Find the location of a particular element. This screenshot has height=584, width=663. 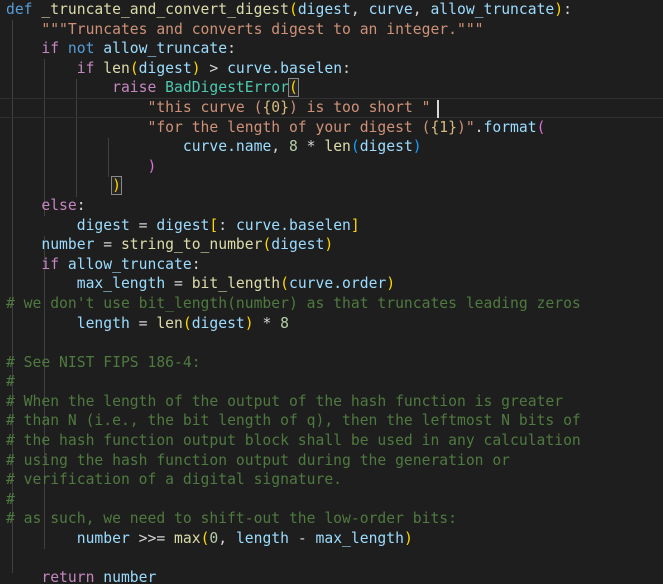

token-attribute: curve.order is located at coordinates (338, 284).